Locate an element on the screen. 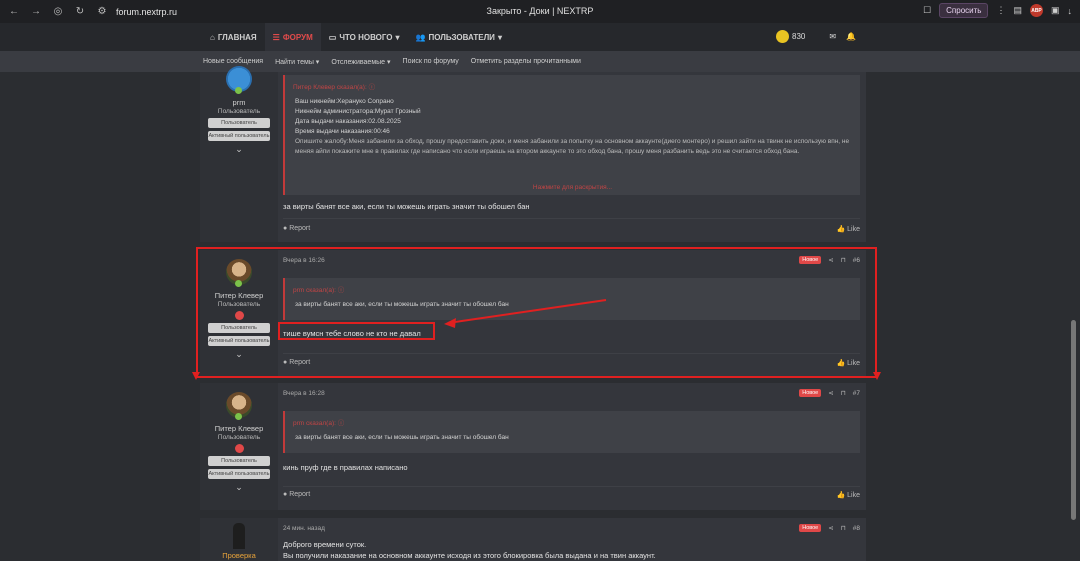  shield-icon: ◎ is located at coordinates (58, 11).